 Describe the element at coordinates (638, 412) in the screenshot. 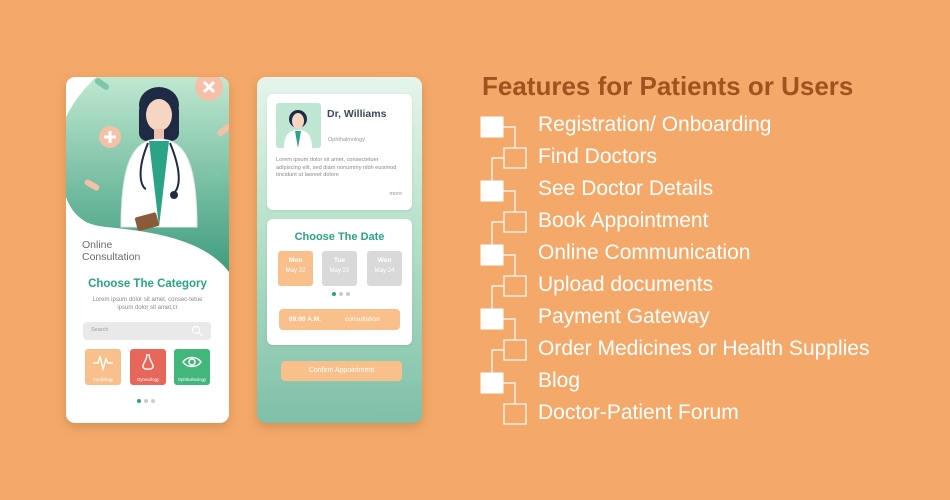

I see `feature-item: Doctor-Patient Forum` at that location.